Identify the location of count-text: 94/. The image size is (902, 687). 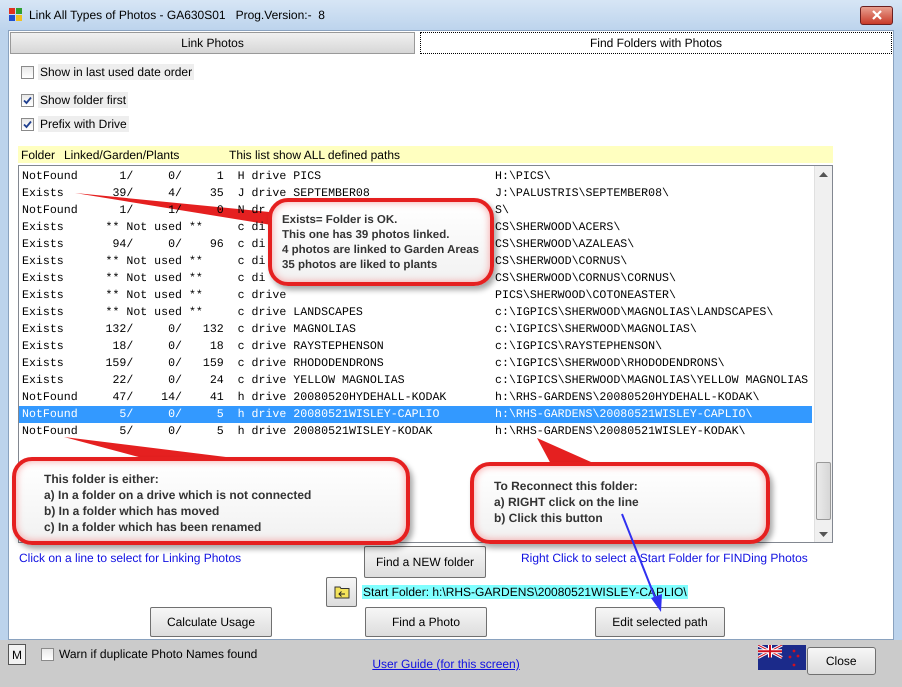
(123, 245).